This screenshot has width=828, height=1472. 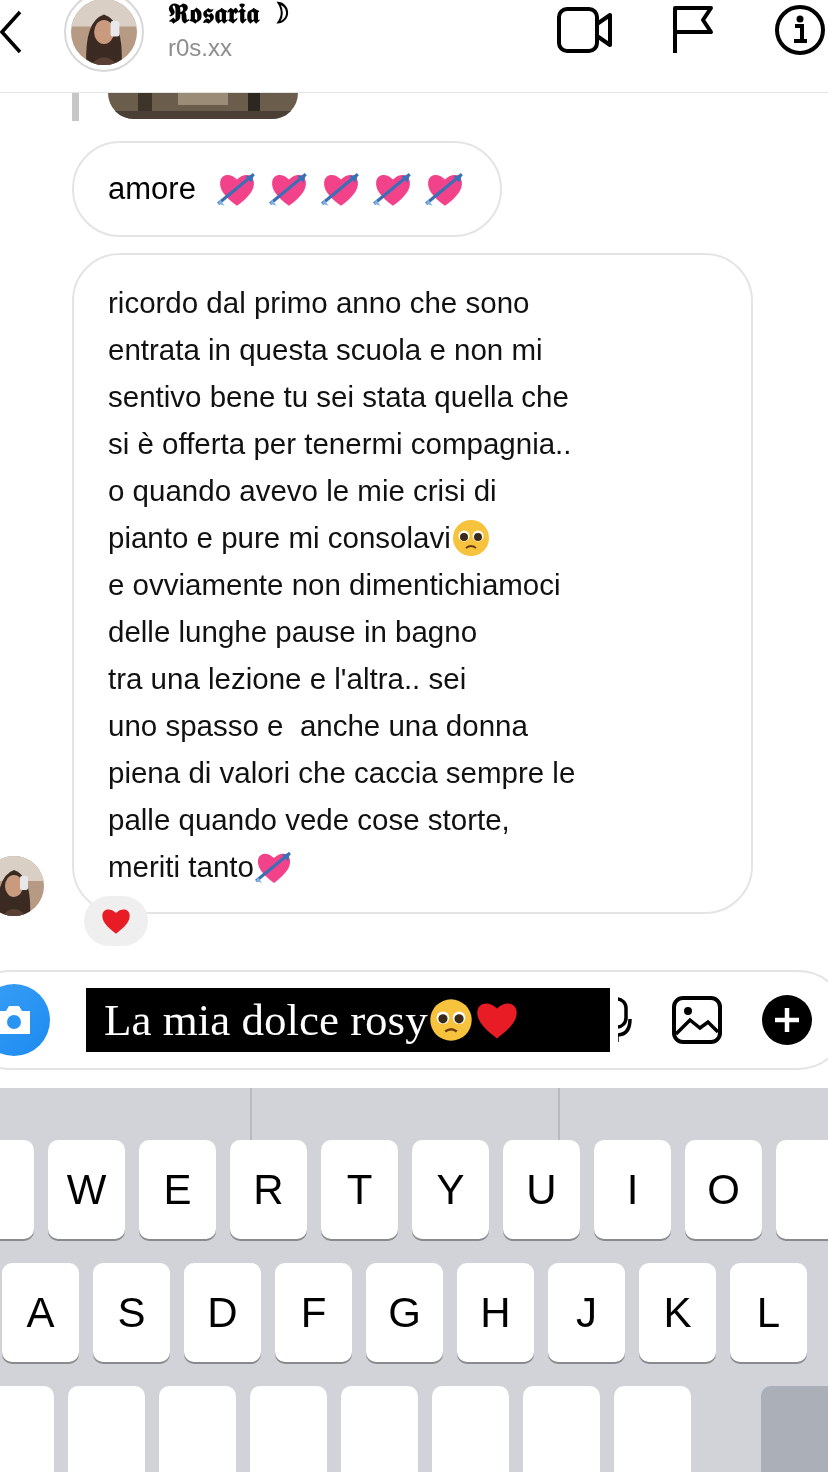 I want to click on keyboard-key: F, so click(x=313, y=1312).